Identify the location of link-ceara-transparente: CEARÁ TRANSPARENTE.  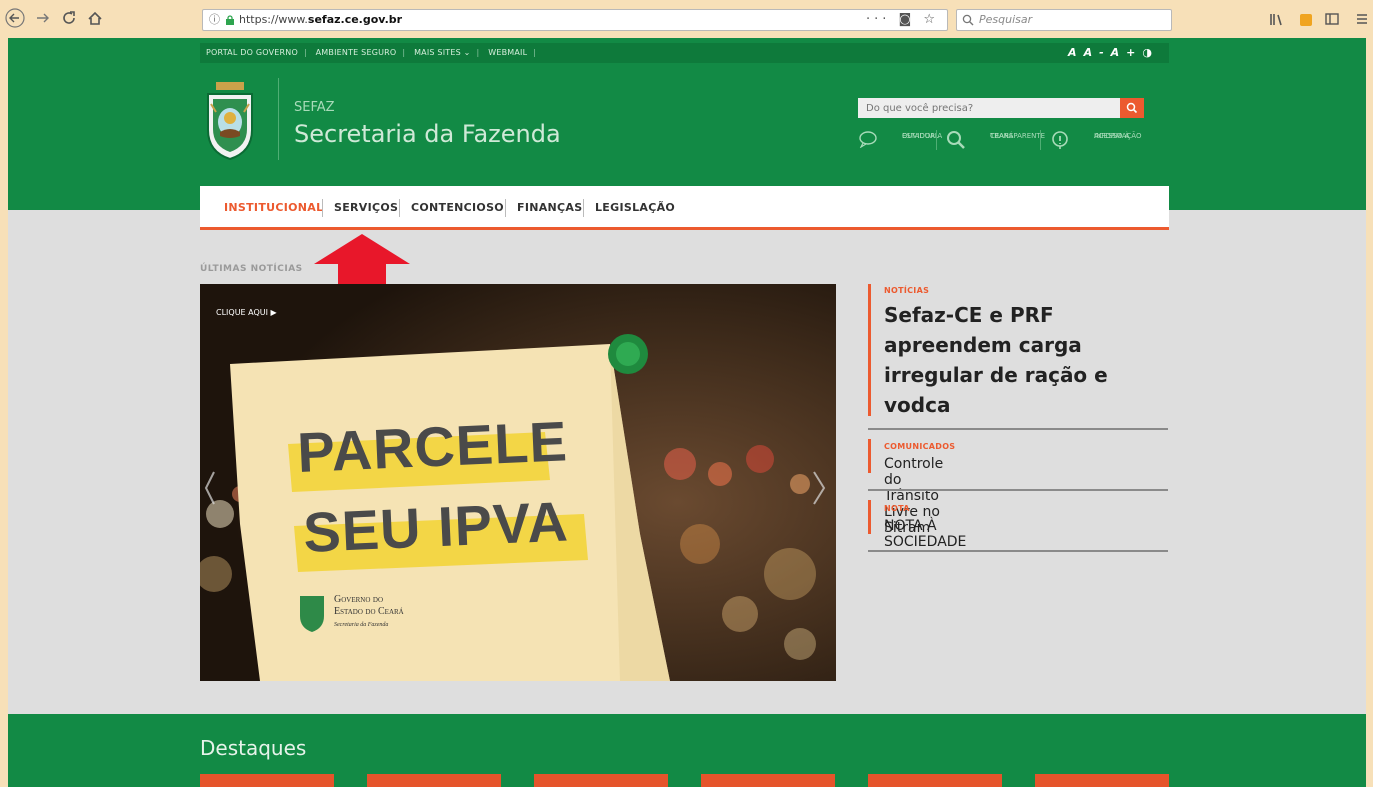
(995, 140).